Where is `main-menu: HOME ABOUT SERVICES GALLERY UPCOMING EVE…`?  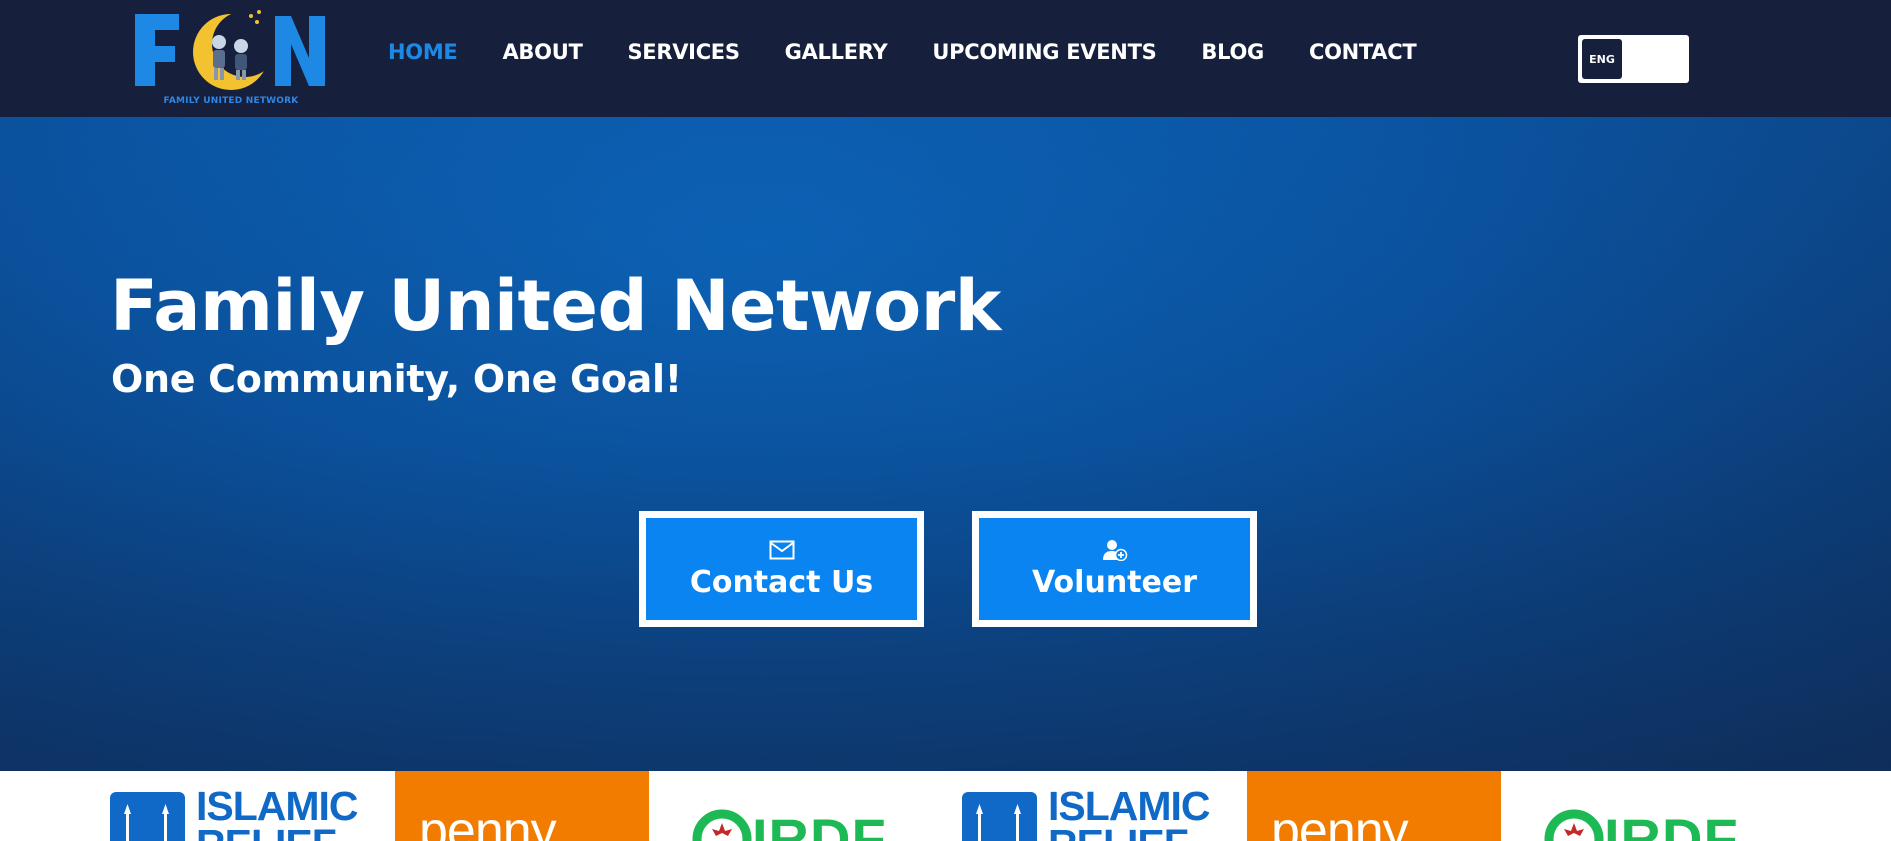
main-menu: HOME ABOUT SERVICES GALLERY UPCOMING EVE… is located at coordinates (924, 52).